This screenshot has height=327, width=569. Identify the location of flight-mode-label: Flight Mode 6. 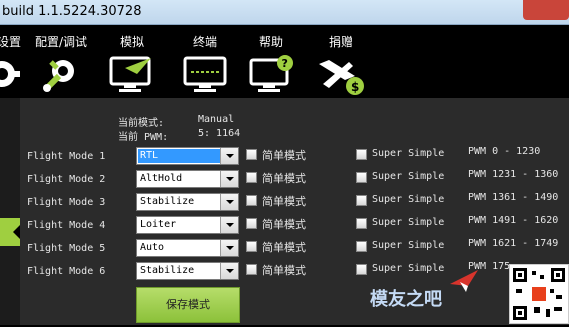
(66, 271).